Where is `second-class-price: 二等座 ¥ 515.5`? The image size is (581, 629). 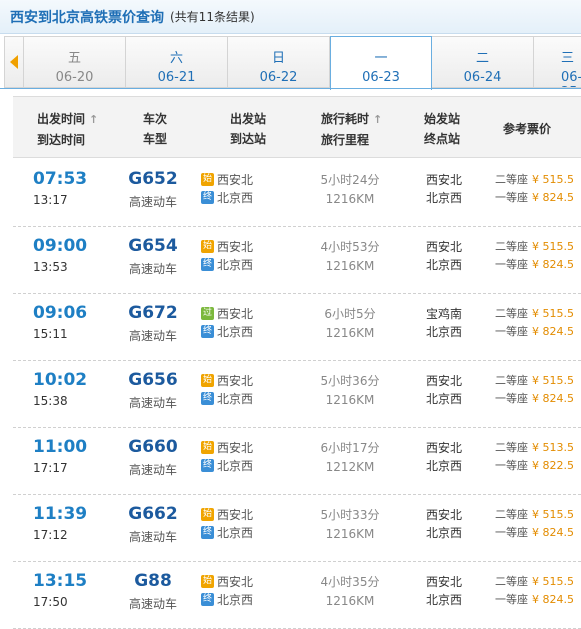 second-class-price: 二等座 ¥ 515.5 is located at coordinates (534, 179).